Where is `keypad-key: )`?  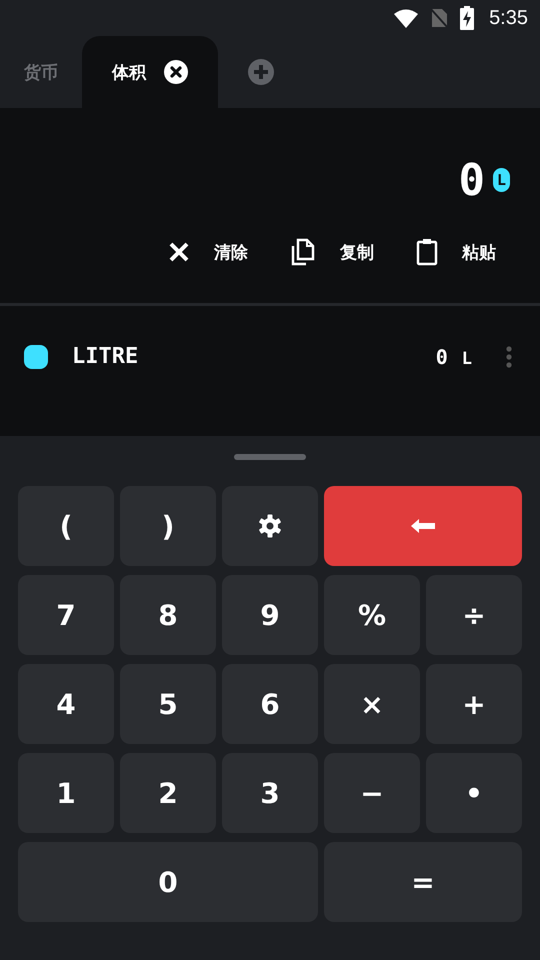
keypad-key: ) is located at coordinates (168, 526).